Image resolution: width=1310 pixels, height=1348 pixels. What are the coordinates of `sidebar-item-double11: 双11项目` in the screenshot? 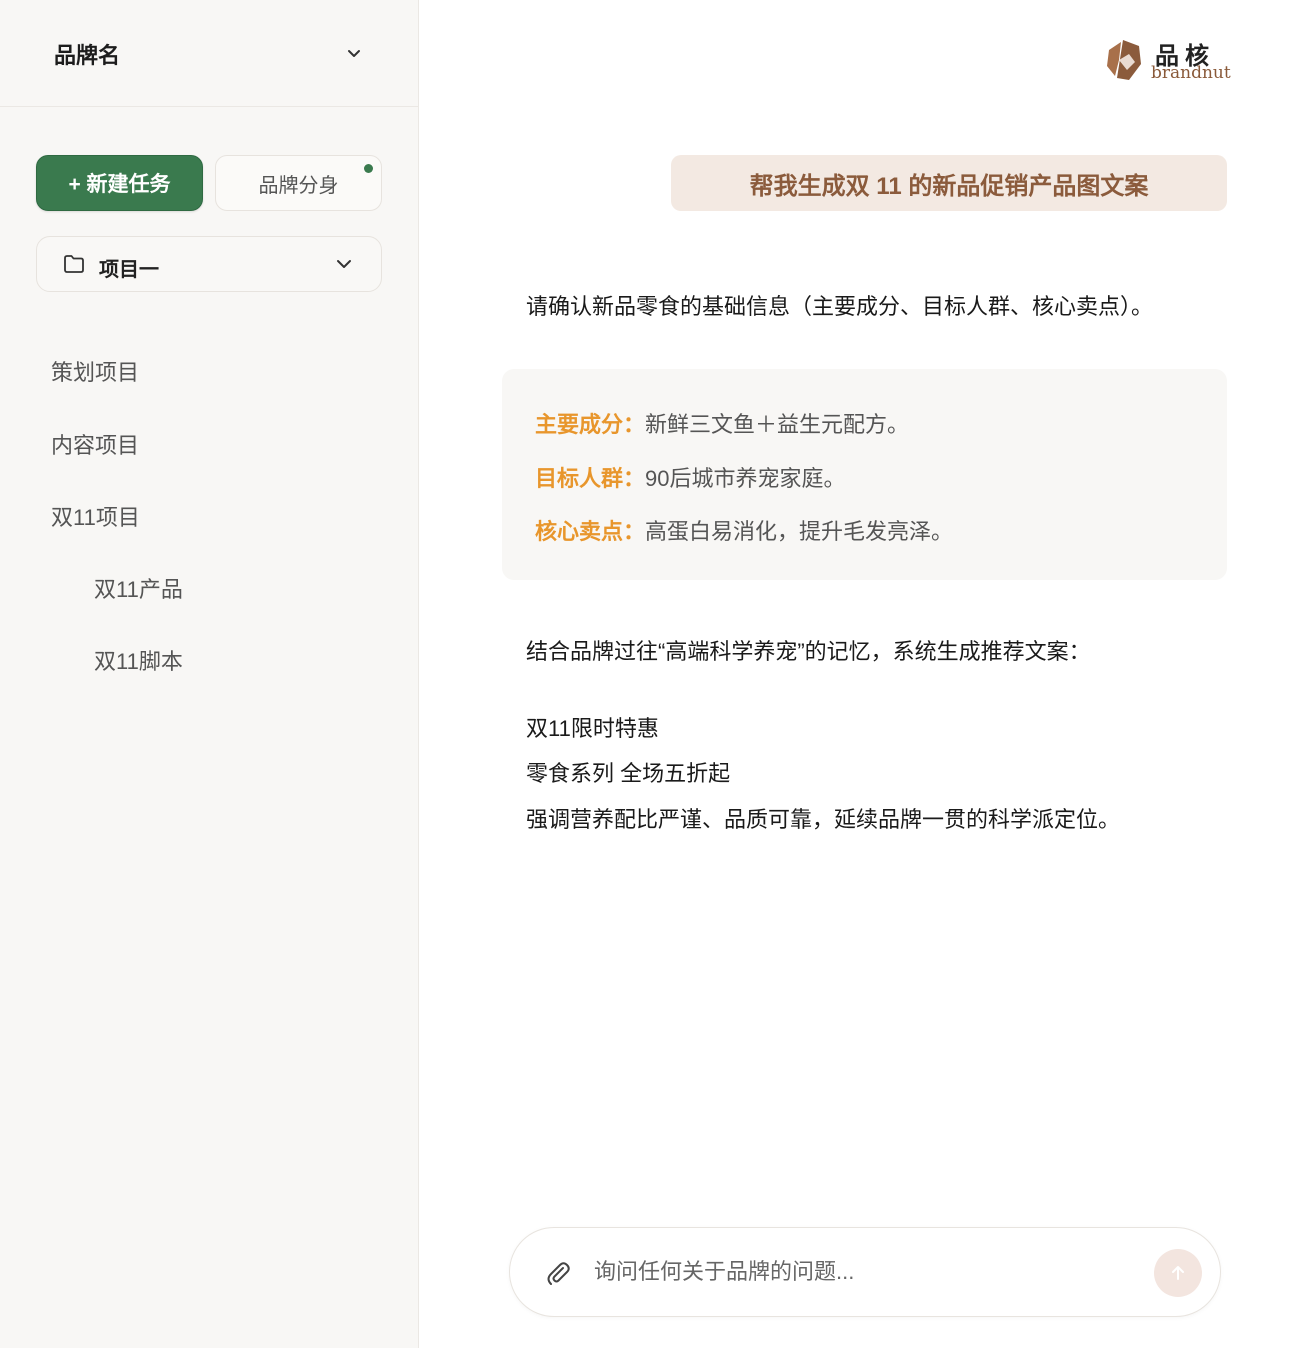 It's located at (95, 516).